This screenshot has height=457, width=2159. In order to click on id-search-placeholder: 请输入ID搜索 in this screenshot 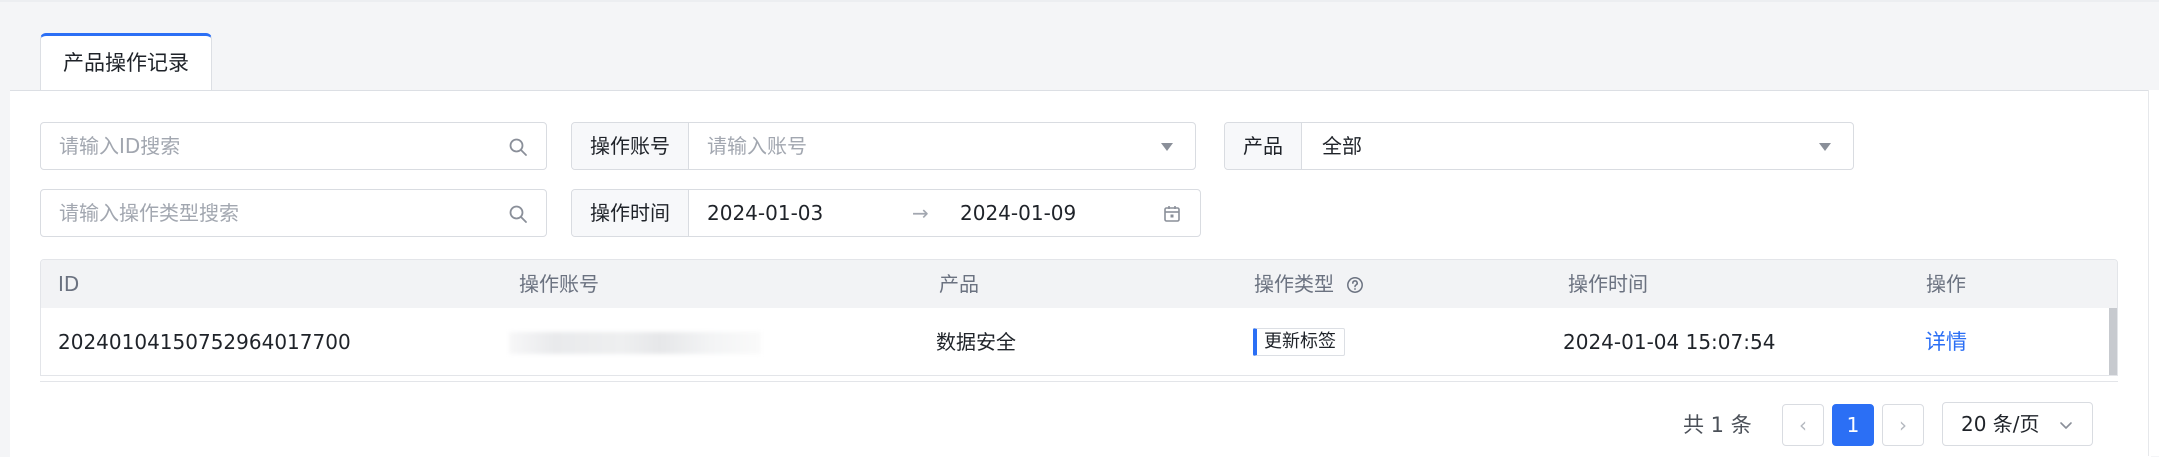, I will do `click(120, 146)`.